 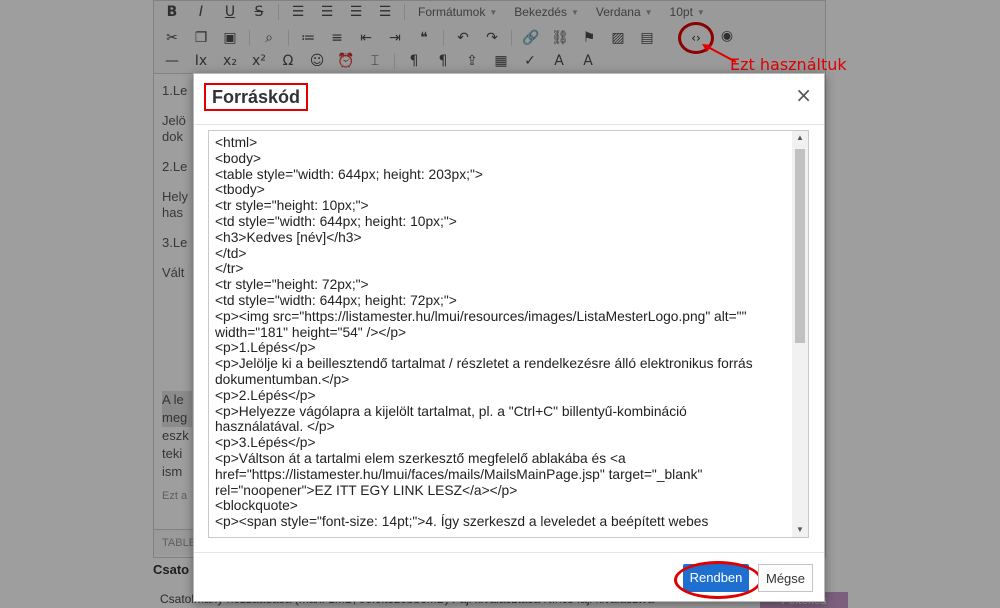 I want to click on code-line: <tr style="height: 10px;">, so click(x=292, y=206).